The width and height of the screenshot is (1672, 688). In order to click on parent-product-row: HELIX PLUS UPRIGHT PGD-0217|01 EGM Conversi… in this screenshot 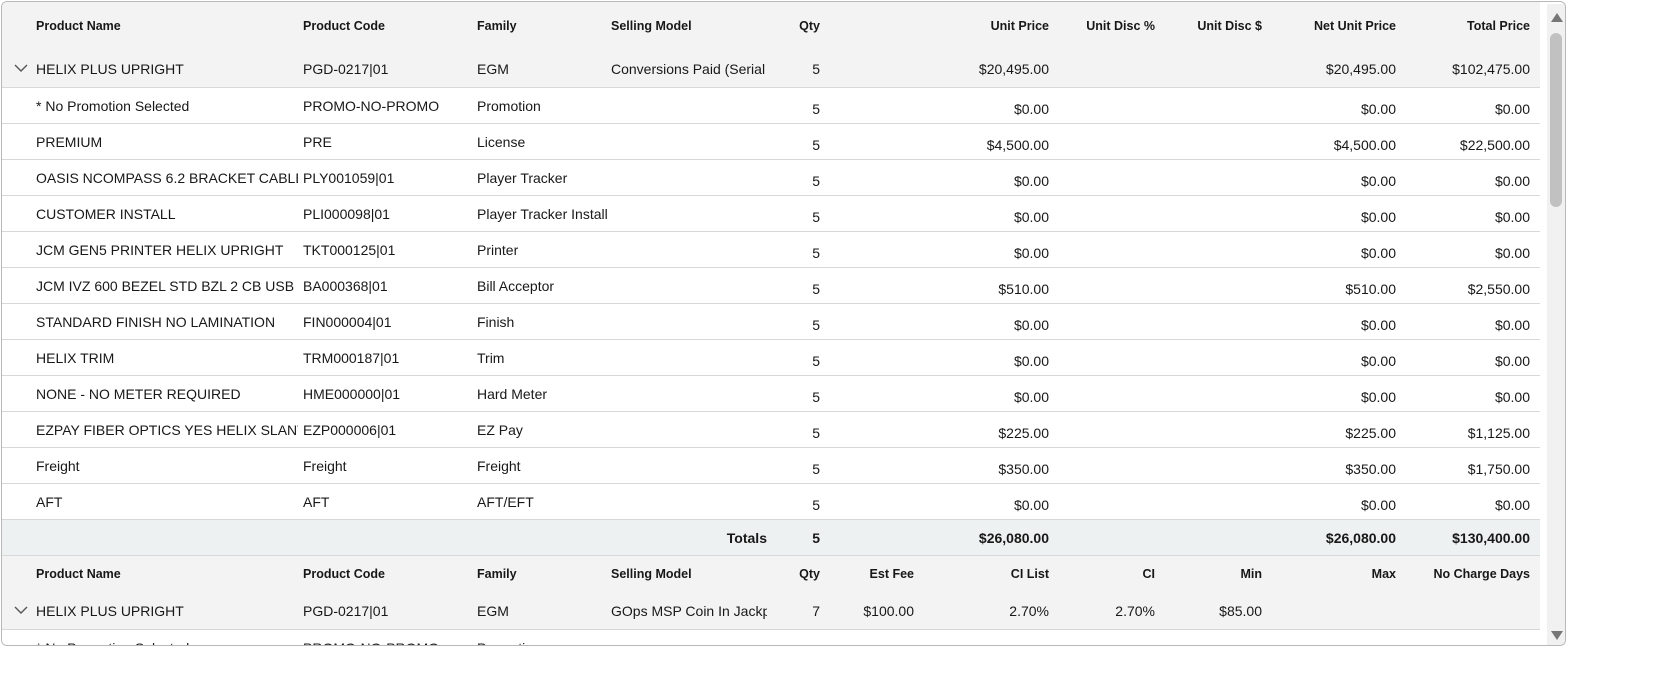, I will do `click(771, 69)`.